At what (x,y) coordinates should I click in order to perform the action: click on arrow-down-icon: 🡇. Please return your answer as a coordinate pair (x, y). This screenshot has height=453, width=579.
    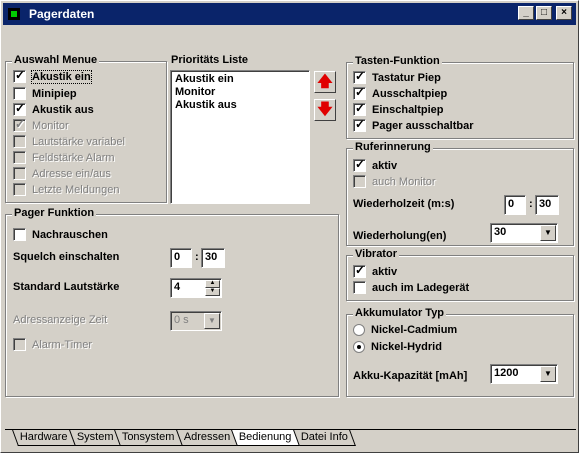
    Looking at the image, I should click on (325, 109).